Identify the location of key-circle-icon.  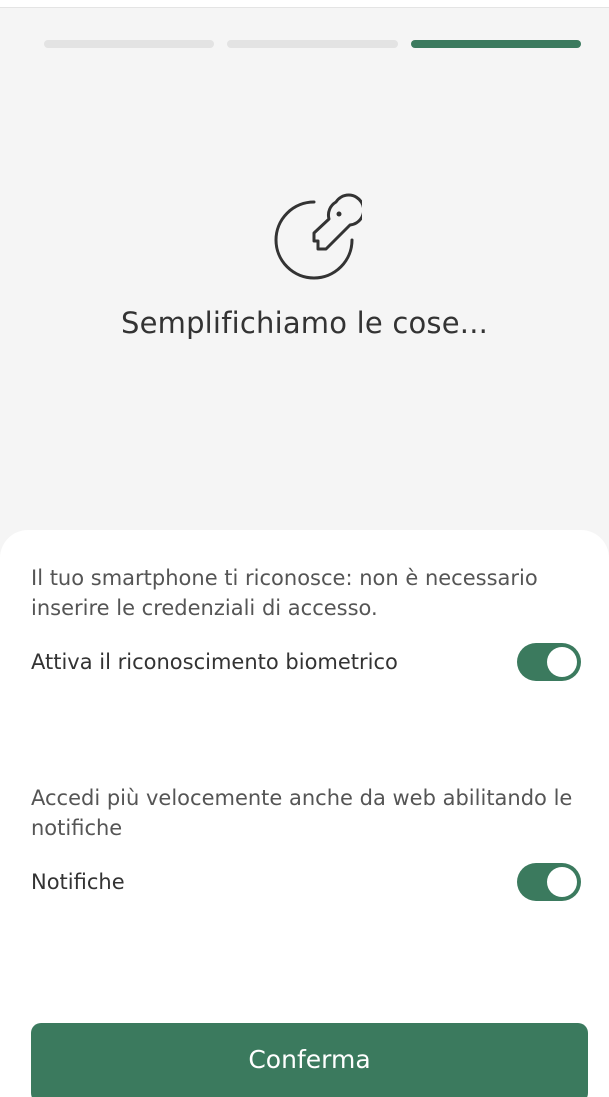
(318, 236).